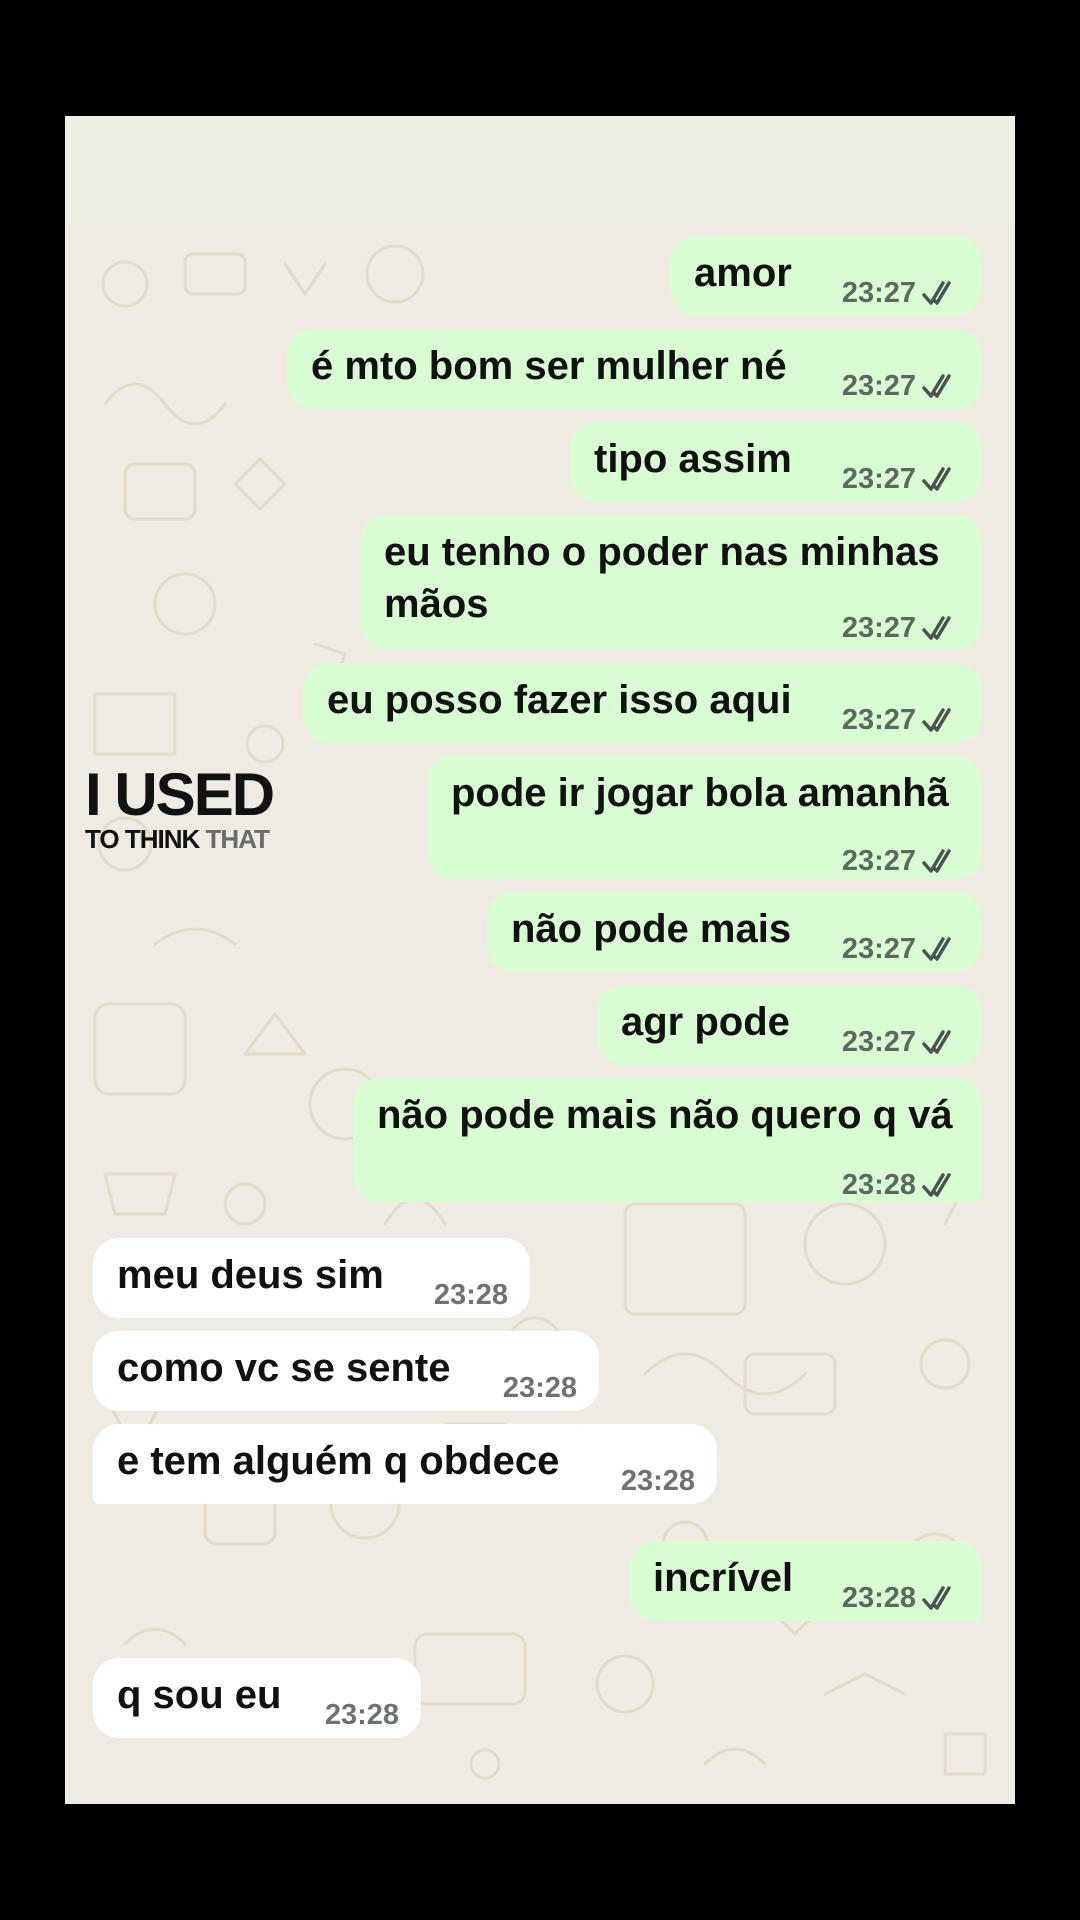  Describe the element at coordinates (540, 170) in the screenshot. I see `chat-header-area` at that location.